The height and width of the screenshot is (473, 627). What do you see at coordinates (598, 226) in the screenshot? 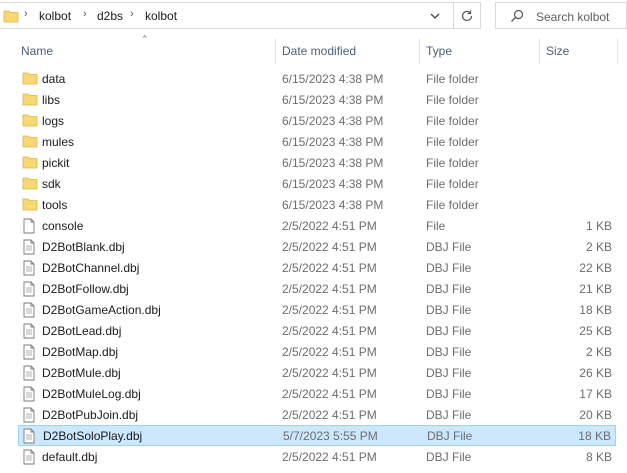
I see `file-size: 1 KB` at bounding box center [598, 226].